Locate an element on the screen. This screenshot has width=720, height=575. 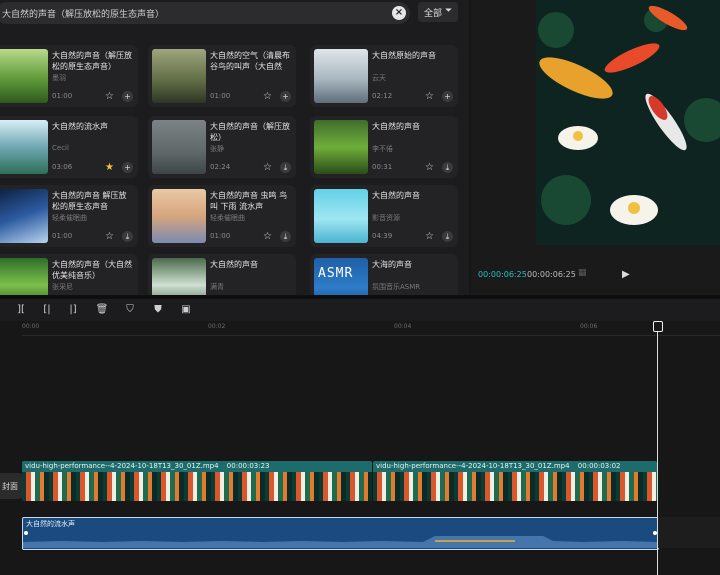
audio-waveform is located at coordinates (340, 542).